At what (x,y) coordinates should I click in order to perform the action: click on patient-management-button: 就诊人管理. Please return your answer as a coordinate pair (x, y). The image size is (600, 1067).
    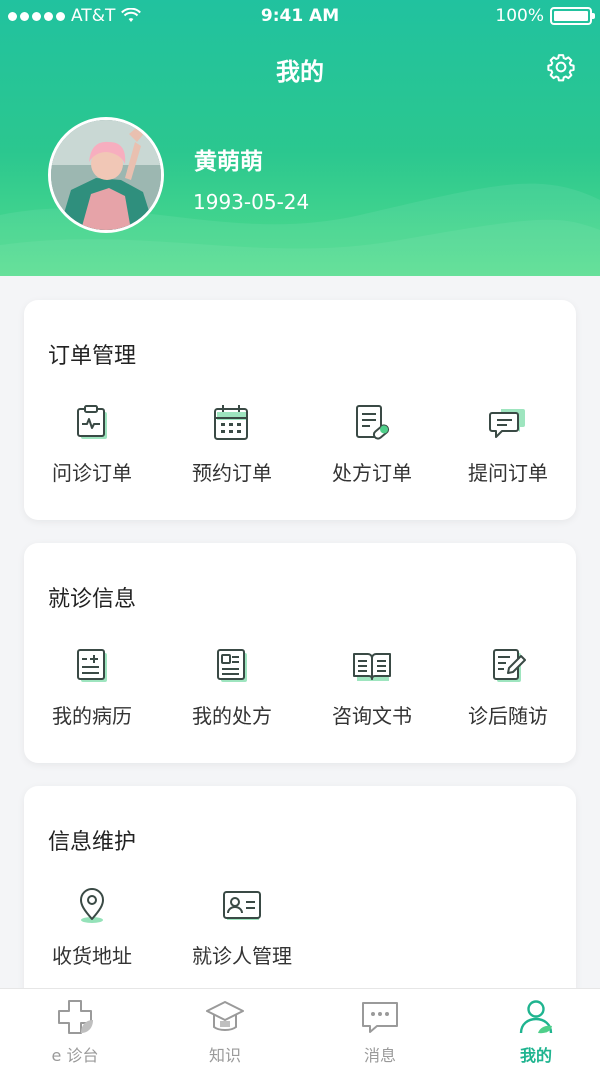
    Looking at the image, I should click on (242, 936).